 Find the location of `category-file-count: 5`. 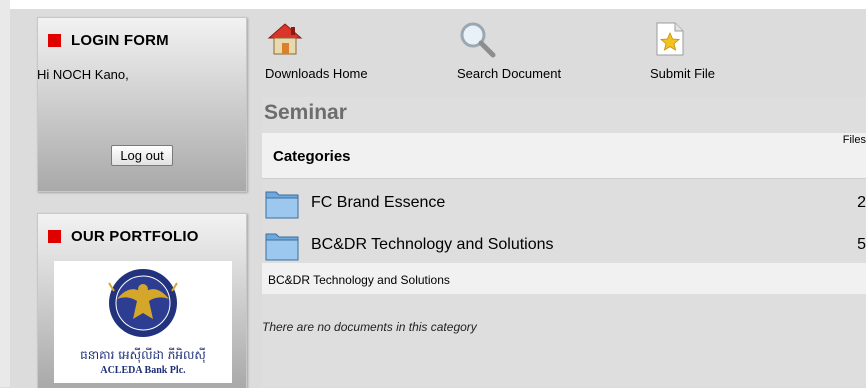

category-file-count: 5 is located at coordinates (861, 244).